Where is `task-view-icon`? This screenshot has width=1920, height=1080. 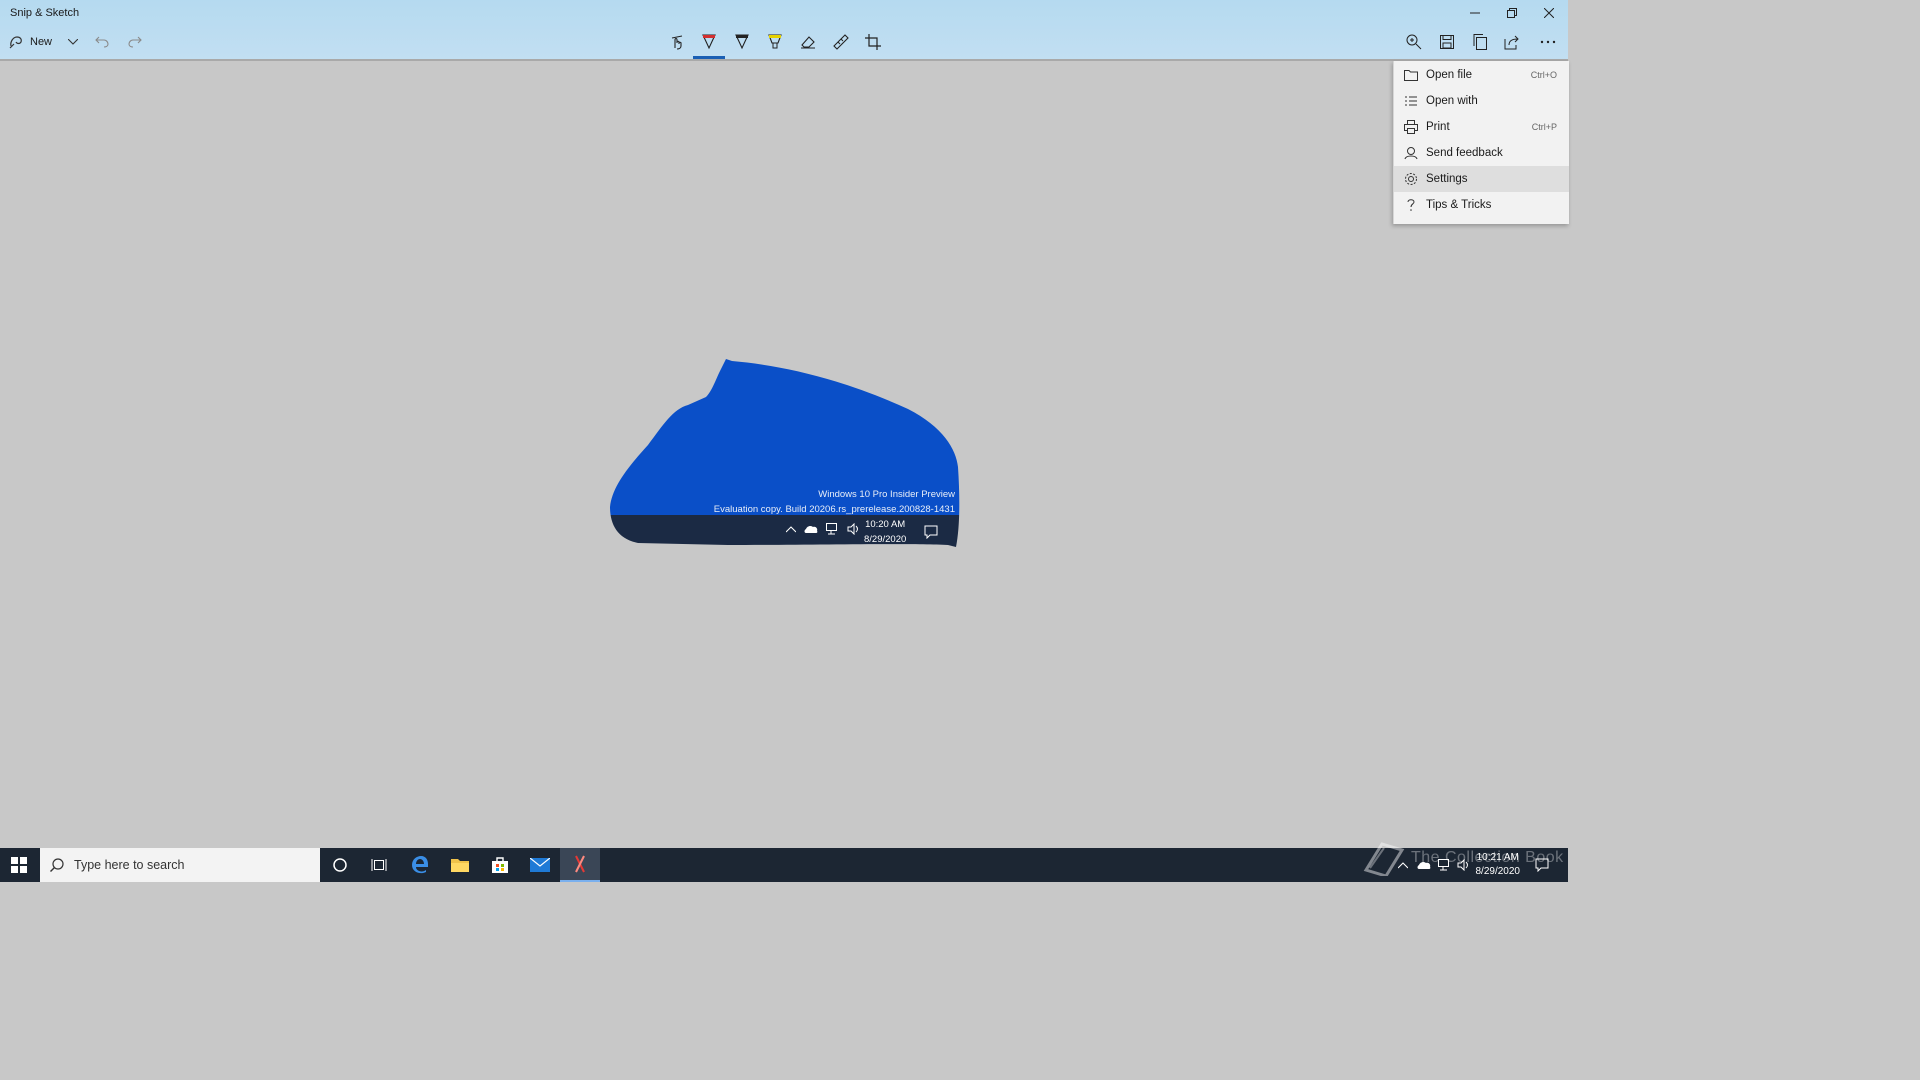
task-view-icon is located at coordinates (379, 865).